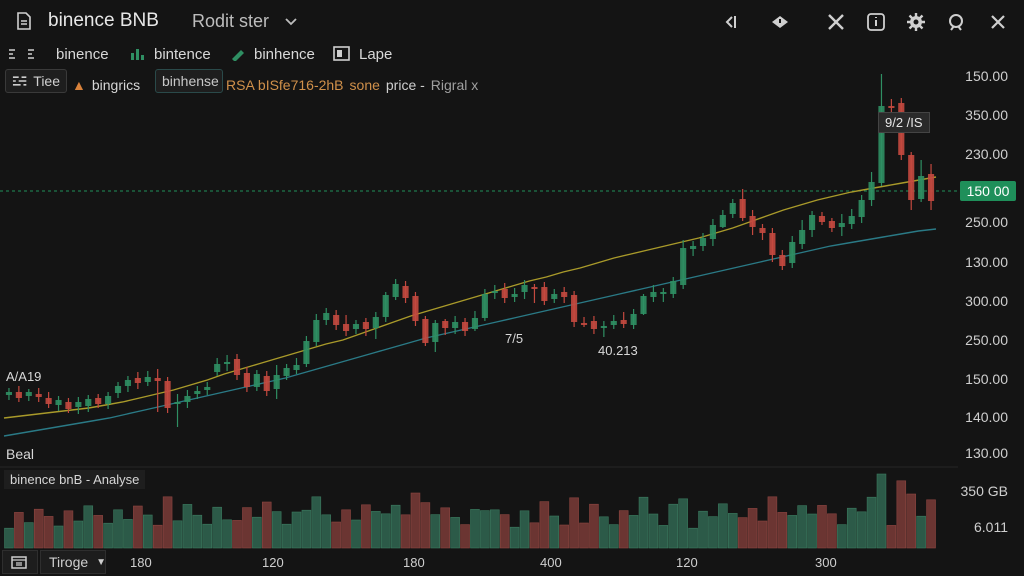 The width and height of the screenshot is (1024, 576). Describe the element at coordinates (986, 379) in the screenshot. I see `price-tick: 150.00` at that location.